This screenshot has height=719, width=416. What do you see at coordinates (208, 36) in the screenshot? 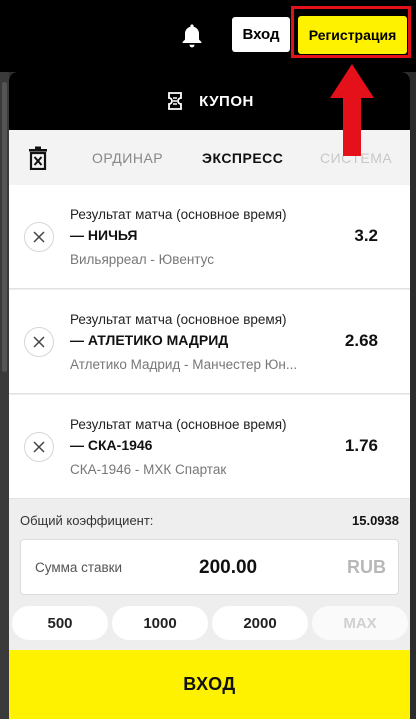
I see `top-bar: Вход Регистрация` at bounding box center [208, 36].